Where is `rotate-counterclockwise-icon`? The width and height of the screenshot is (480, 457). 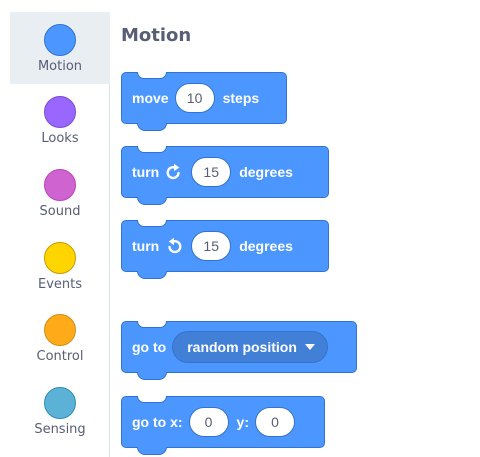
rotate-counterclockwise-icon is located at coordinates (175, 245).